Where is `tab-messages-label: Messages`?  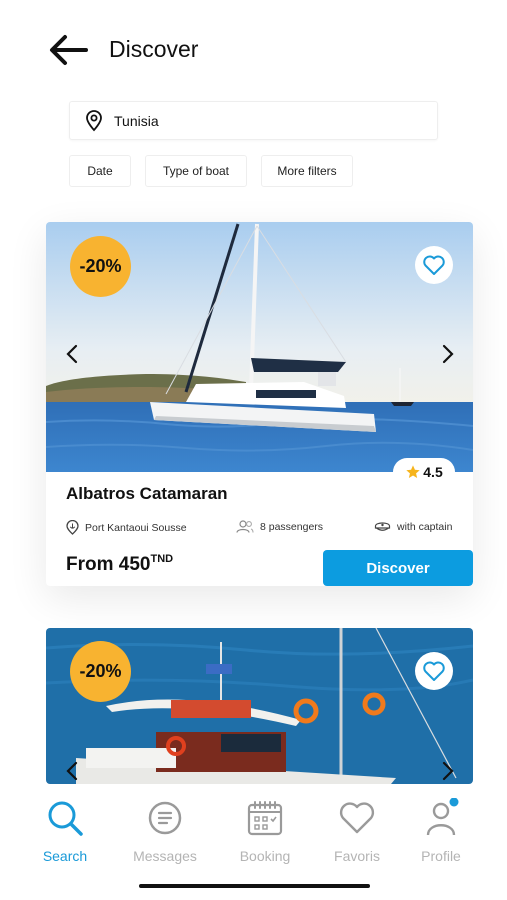 tab-messages-label: Messages is located at coordinates (165, 856).